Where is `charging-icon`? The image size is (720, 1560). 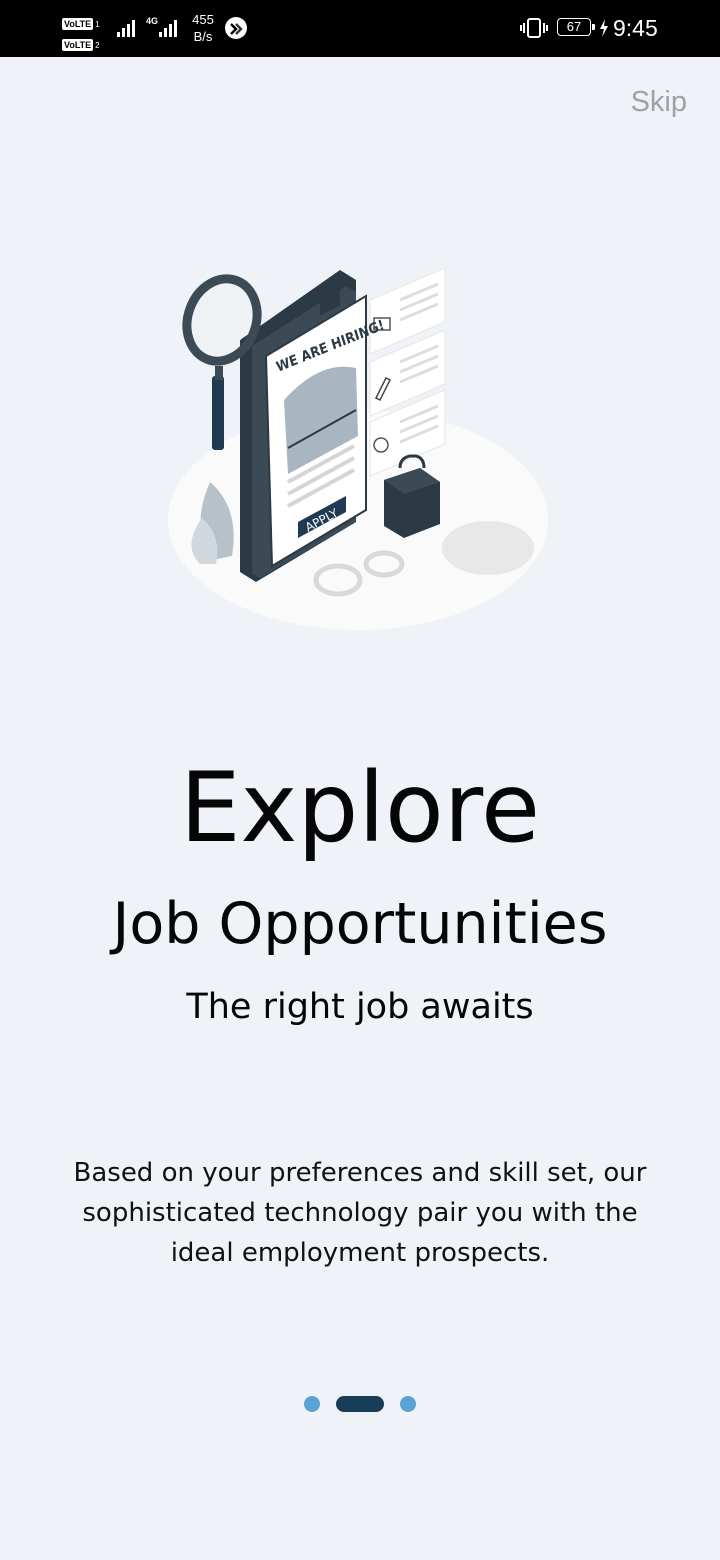
charging-icon is located at coordinates (604, 28).